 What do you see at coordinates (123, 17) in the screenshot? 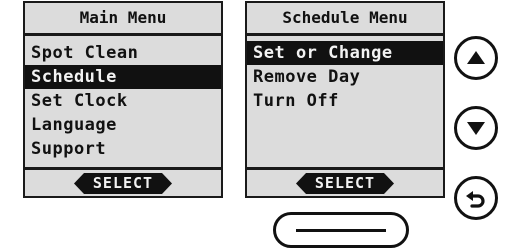
I see `main-menu-title: Main Menu` at bounding box center [123, 17].